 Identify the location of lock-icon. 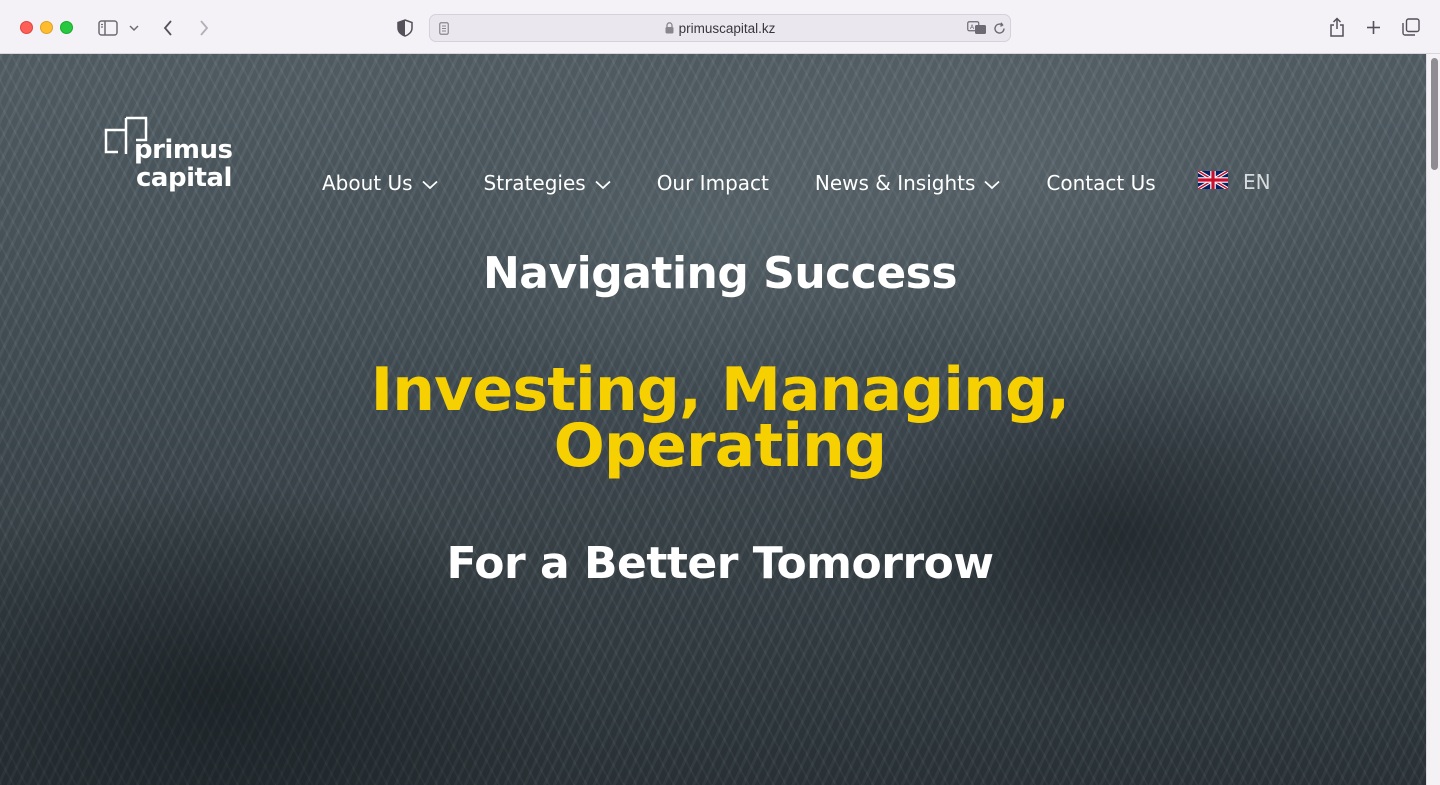
(669, 29).